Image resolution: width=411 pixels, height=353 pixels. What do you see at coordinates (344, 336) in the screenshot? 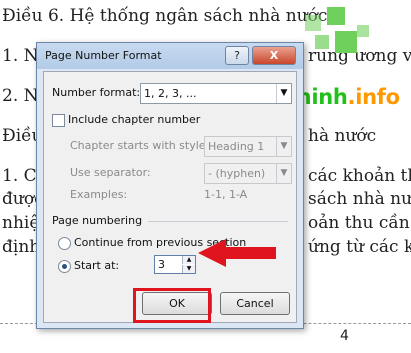
I see `page-number: 4` at bounding box center [344, 336].